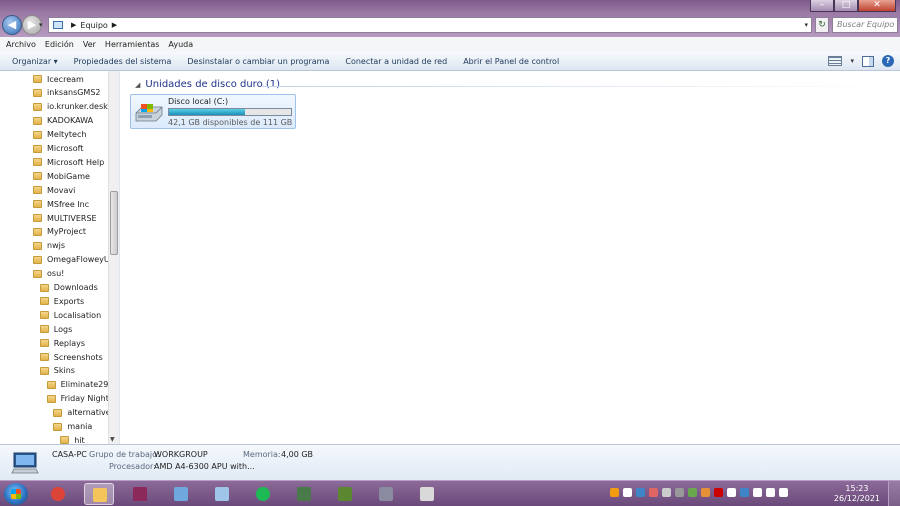 The height and width of the screenshot is (506, 900). Describe the element at coordinates (396, 61) in the screenshot. I see `map-network-drive-button: Conectar a unidad de red` at that location.